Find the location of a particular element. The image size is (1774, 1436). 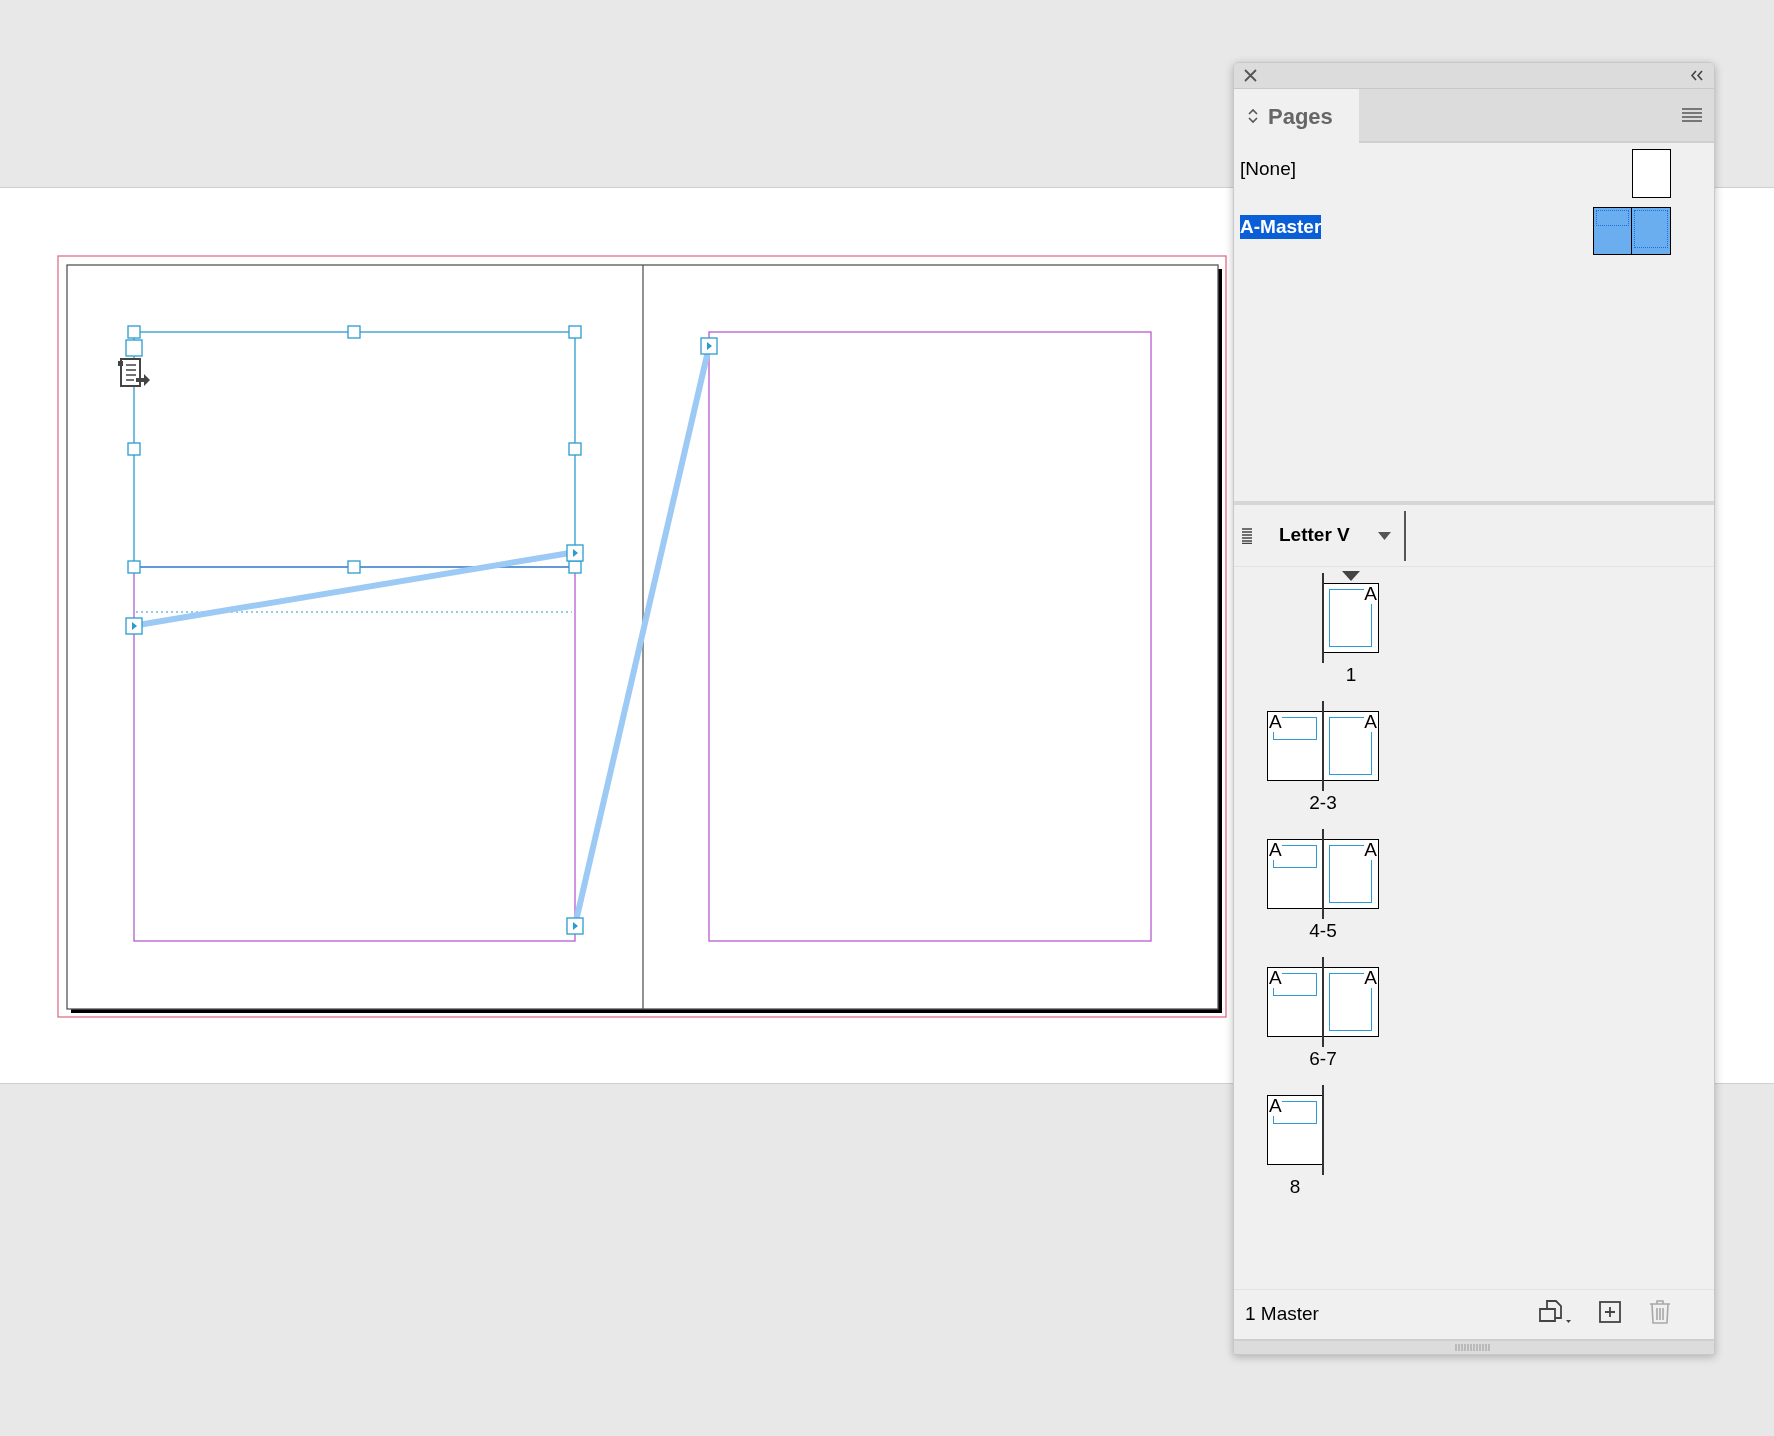

collapse-button is located at coordinates (1697, 75).